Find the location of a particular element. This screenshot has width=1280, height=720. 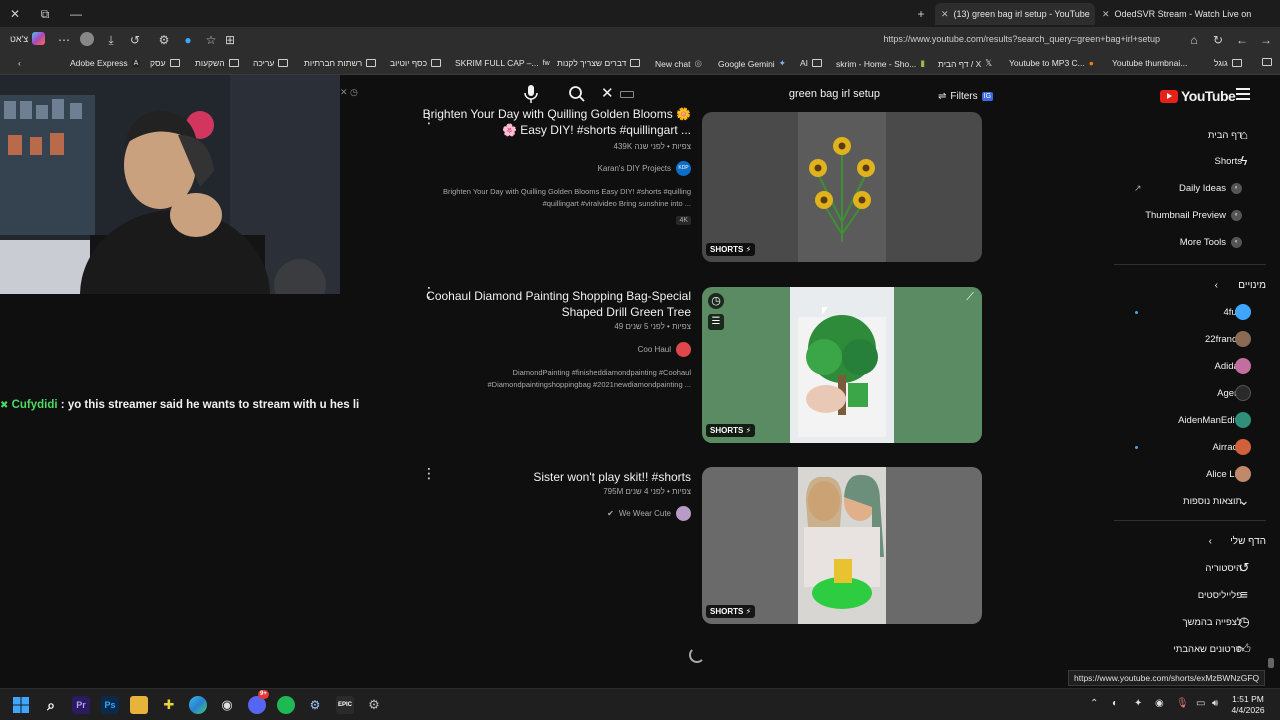

sidebar-item-subscription: 22franco is located at coordinates (1197, 339).